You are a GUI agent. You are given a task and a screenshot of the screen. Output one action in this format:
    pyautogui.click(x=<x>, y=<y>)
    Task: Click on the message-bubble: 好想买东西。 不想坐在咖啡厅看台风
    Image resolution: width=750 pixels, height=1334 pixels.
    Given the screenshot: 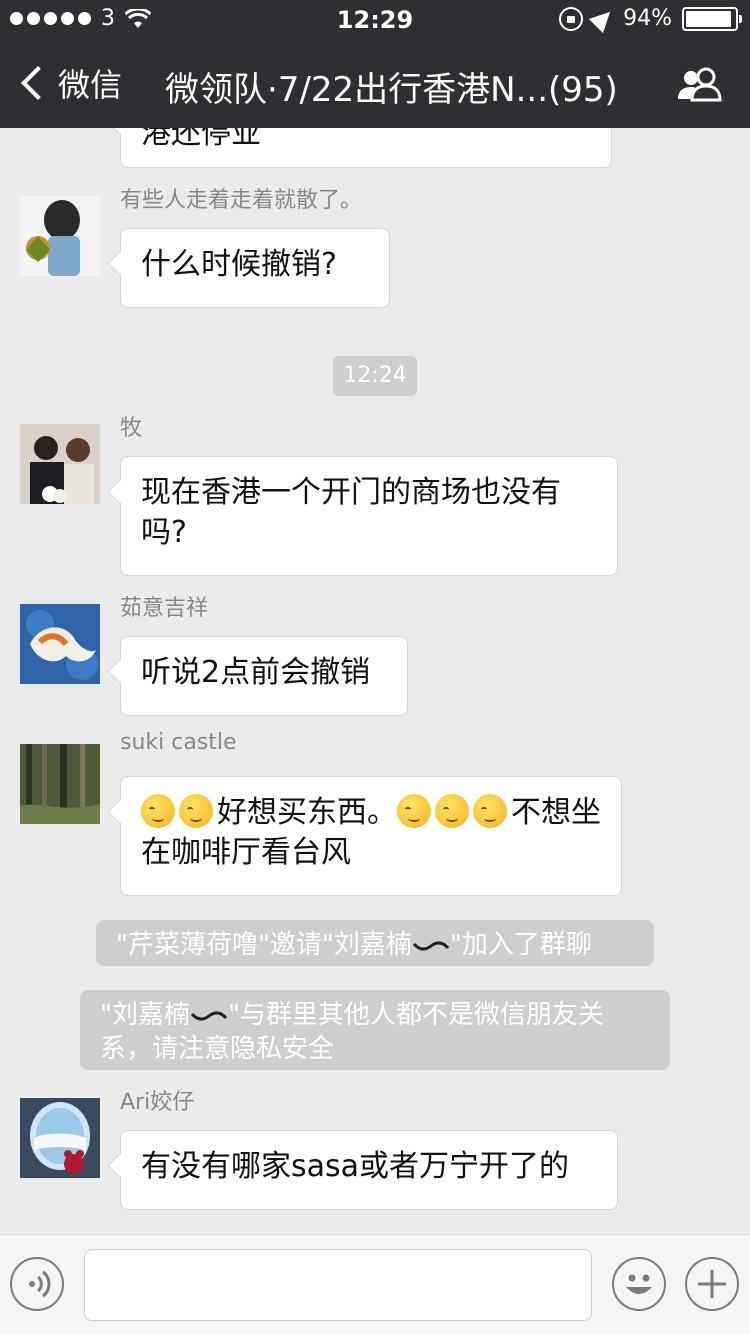 What is the action you would take?
    pyautogui.click(x=371, y=836)
    